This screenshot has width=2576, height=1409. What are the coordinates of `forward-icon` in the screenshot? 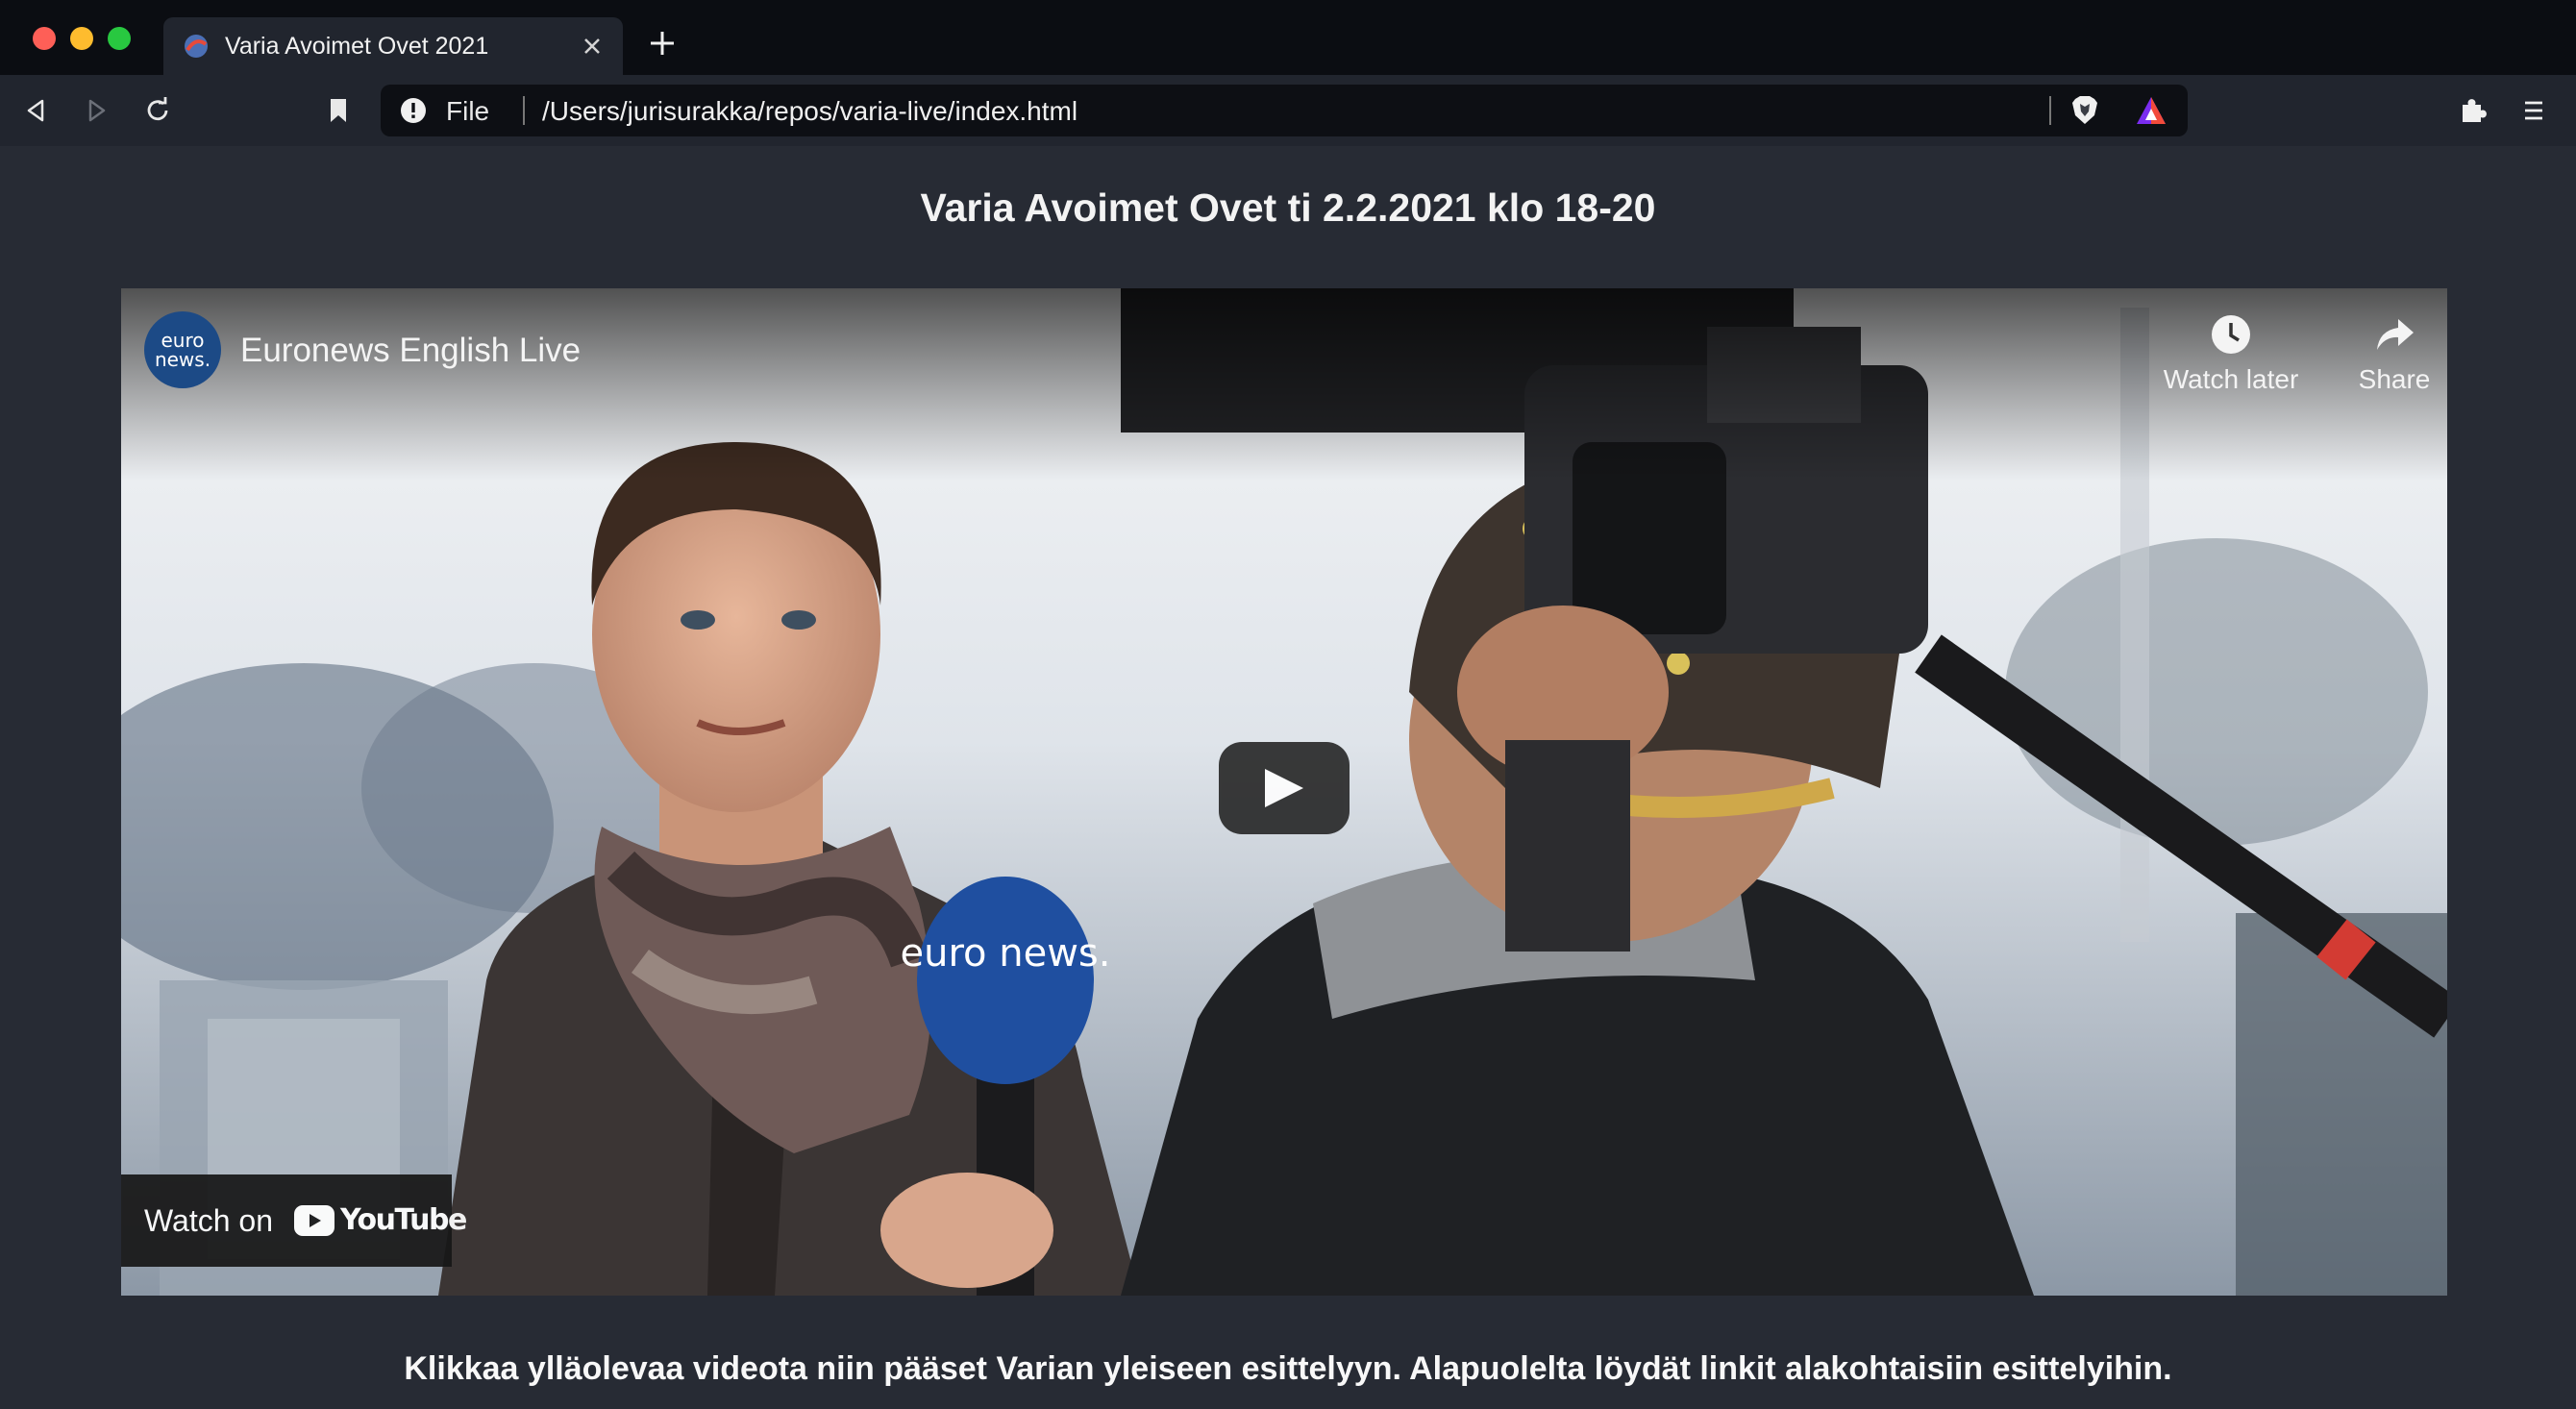 It's located at (96, 110).